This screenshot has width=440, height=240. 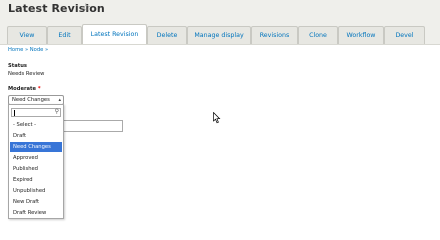 I want to click on option-unpublished: Unpublished, so click(x=36, y=191).